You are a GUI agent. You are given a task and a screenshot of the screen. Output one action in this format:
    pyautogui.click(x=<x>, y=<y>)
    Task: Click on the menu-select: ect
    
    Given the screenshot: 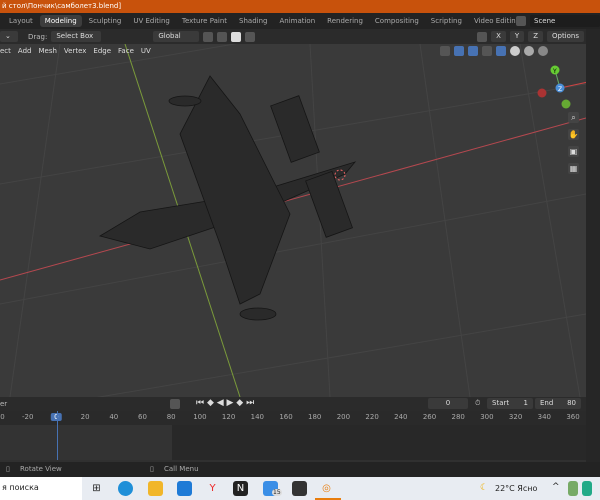 What is the action you would take?
    pyautogui.click(x=5, y=51)
    